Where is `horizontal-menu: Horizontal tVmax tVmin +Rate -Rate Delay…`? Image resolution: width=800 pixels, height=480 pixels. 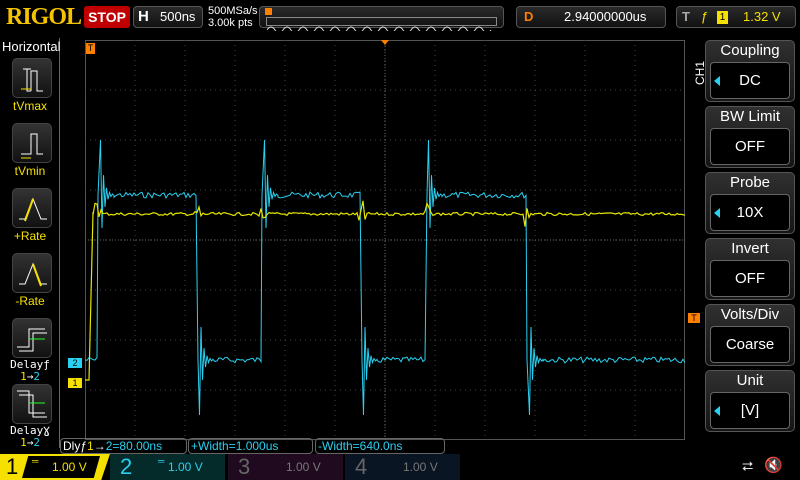 horizontal-menu: Horizontal tVmax tVmin +Rate -Rate Delay… is located at coordinates (30, 243).